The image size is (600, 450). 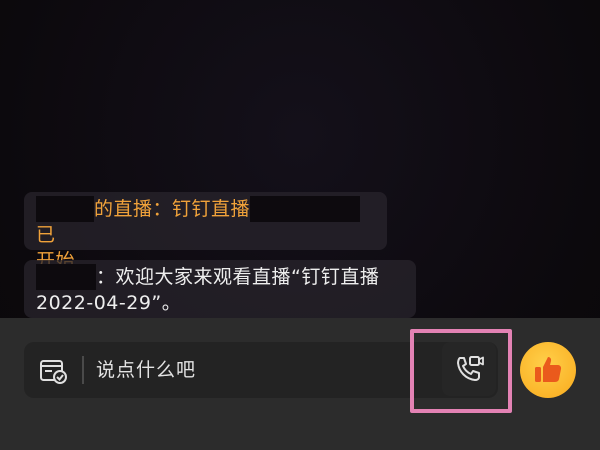 What do you see at coordinates (146, 370) in the screenshot?
I see `input-placeholder: 说点什么吧` at bounding box center [146, 370].